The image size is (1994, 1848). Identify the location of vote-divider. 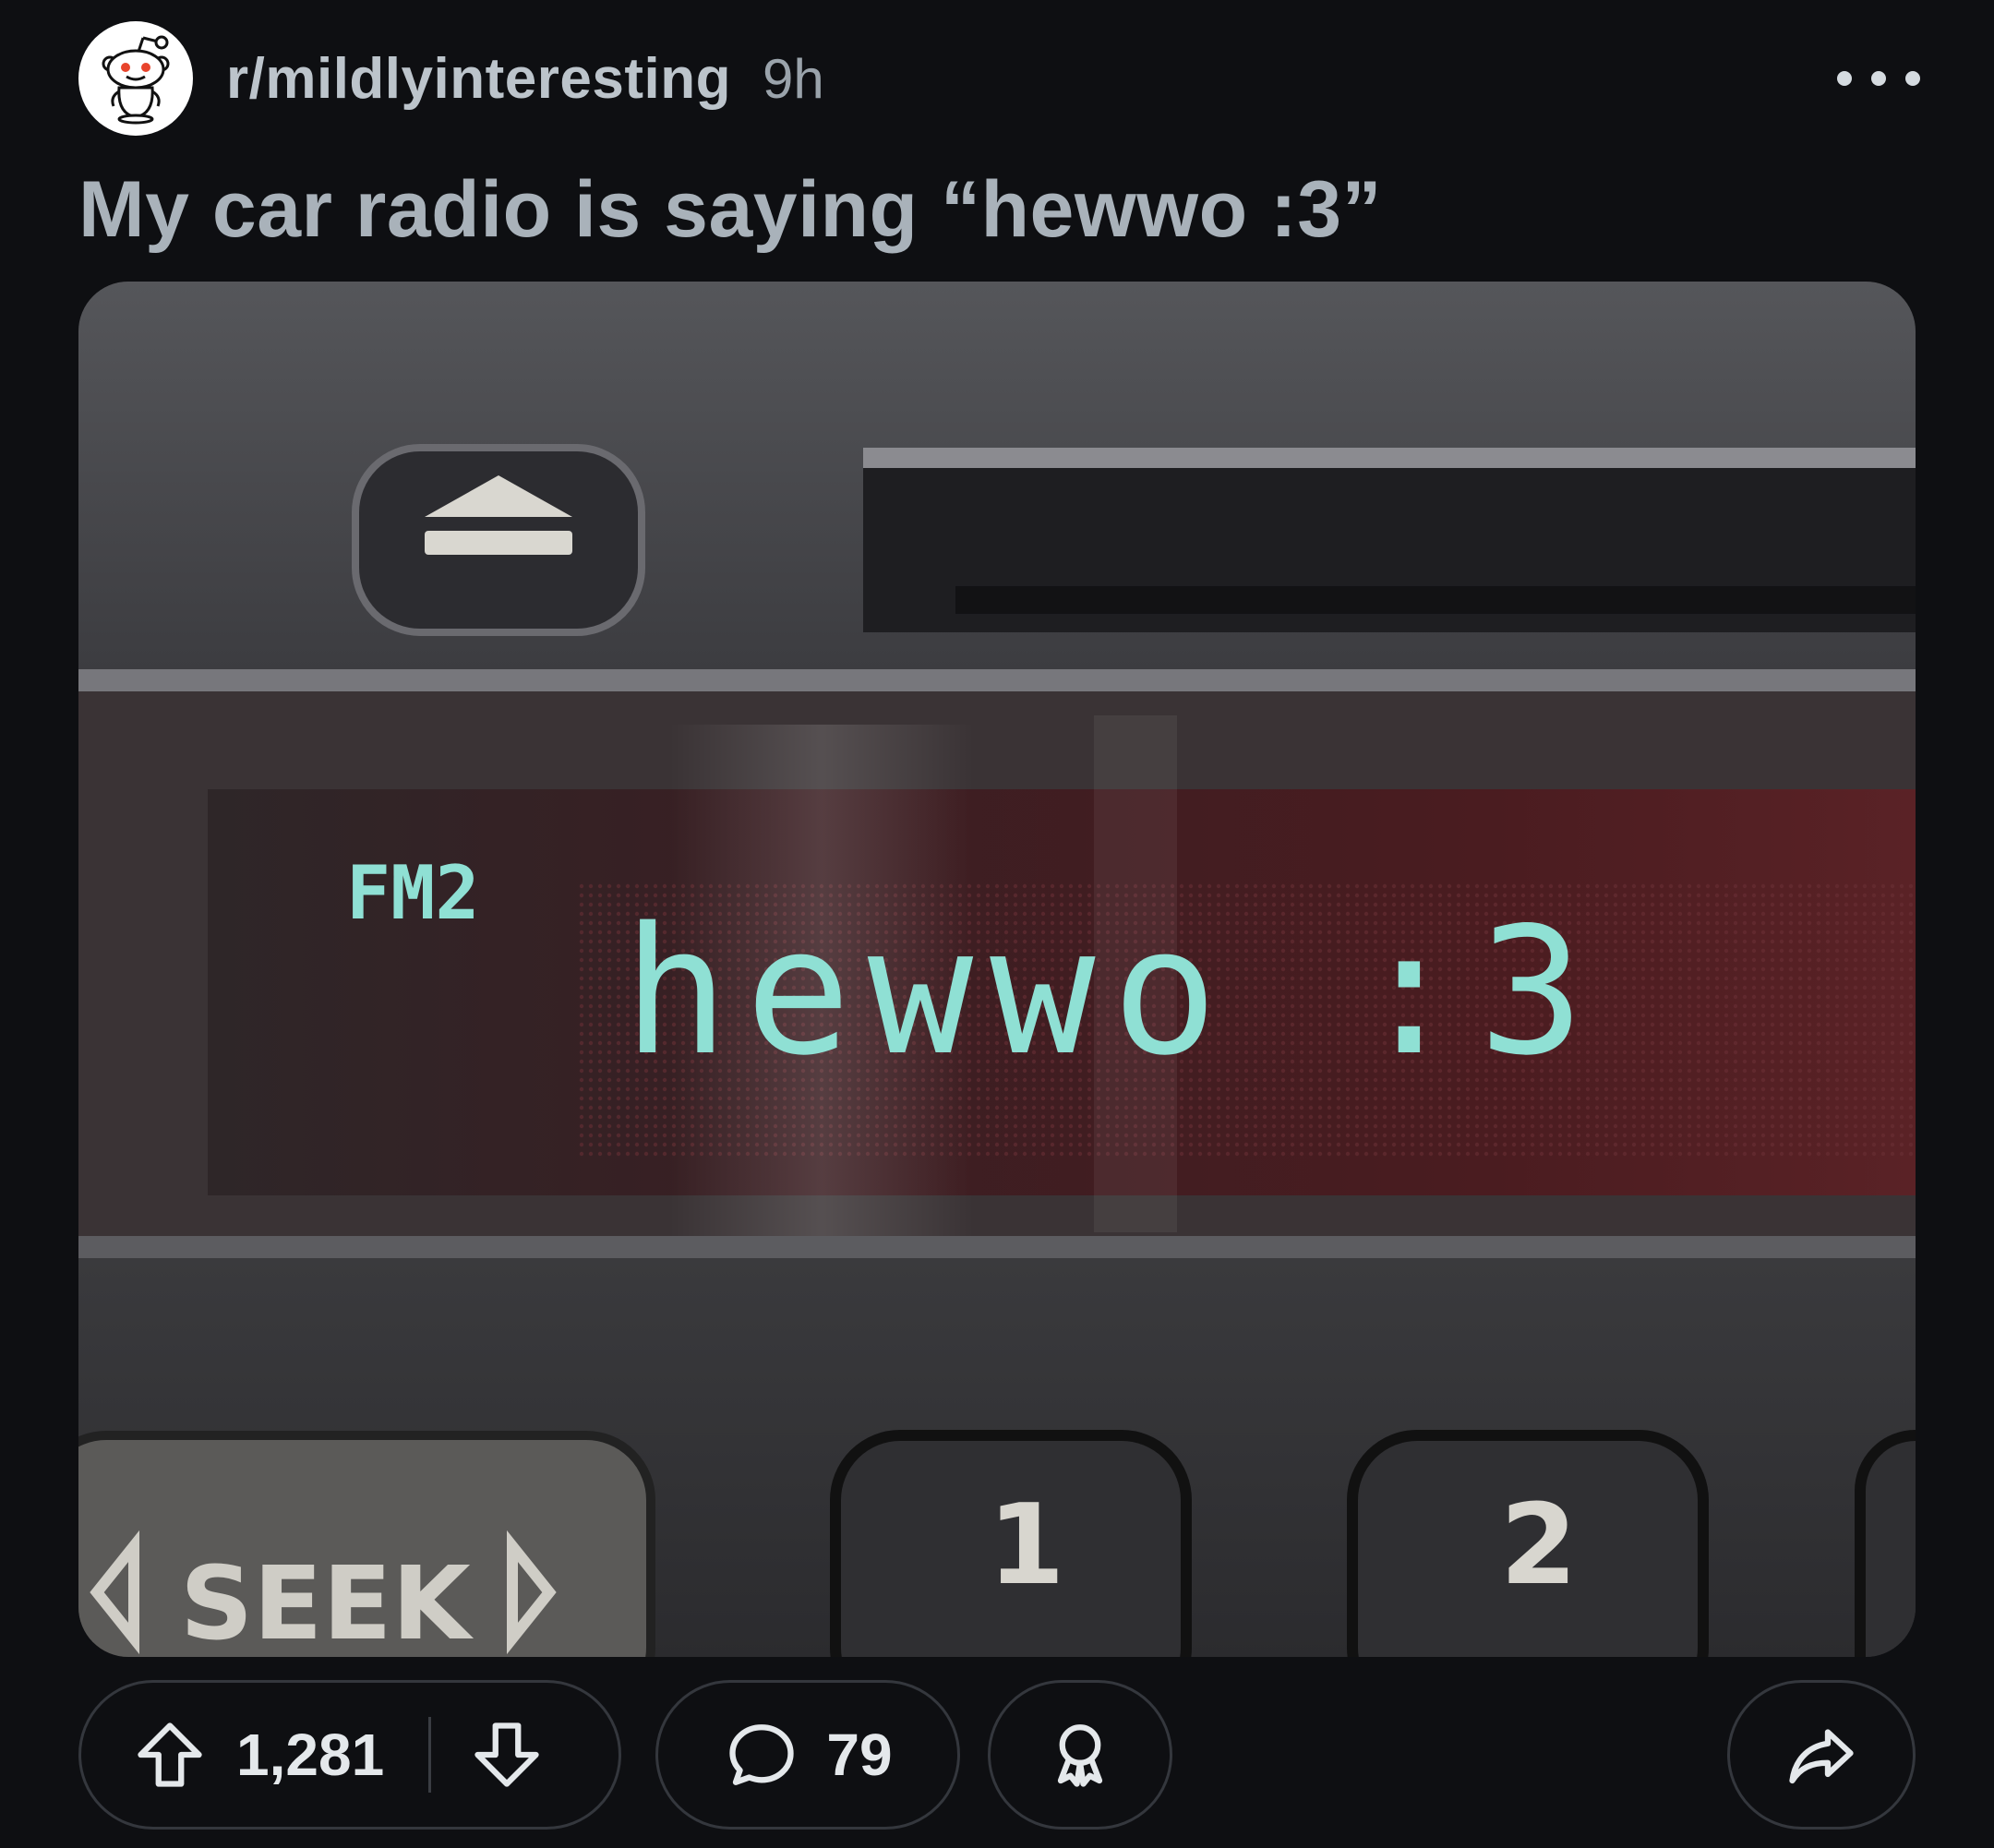
(430, 1755).